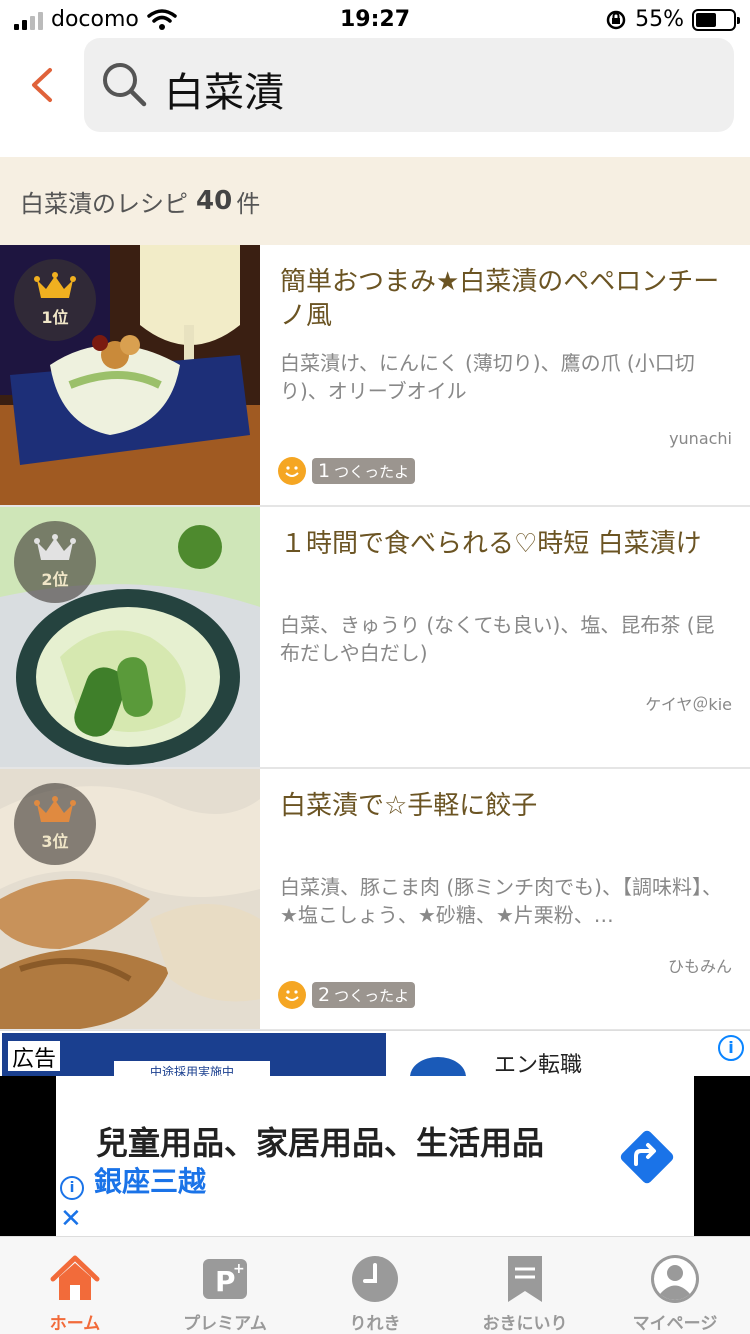 This screenshot has width=750, height=1334. Describe the element at coordinates (55, 285) in the screenshot. I see `crown-gold-icon` at that location.